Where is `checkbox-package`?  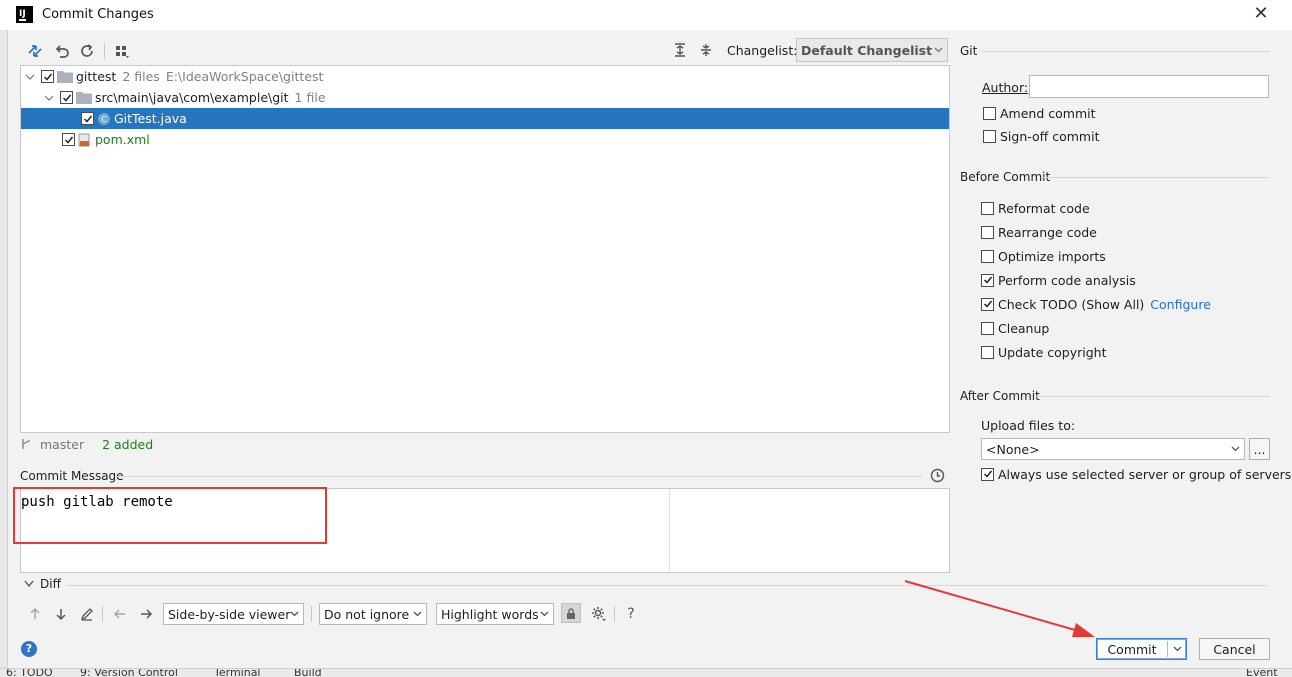
checkbox-package is located at coordinates (66, 97).